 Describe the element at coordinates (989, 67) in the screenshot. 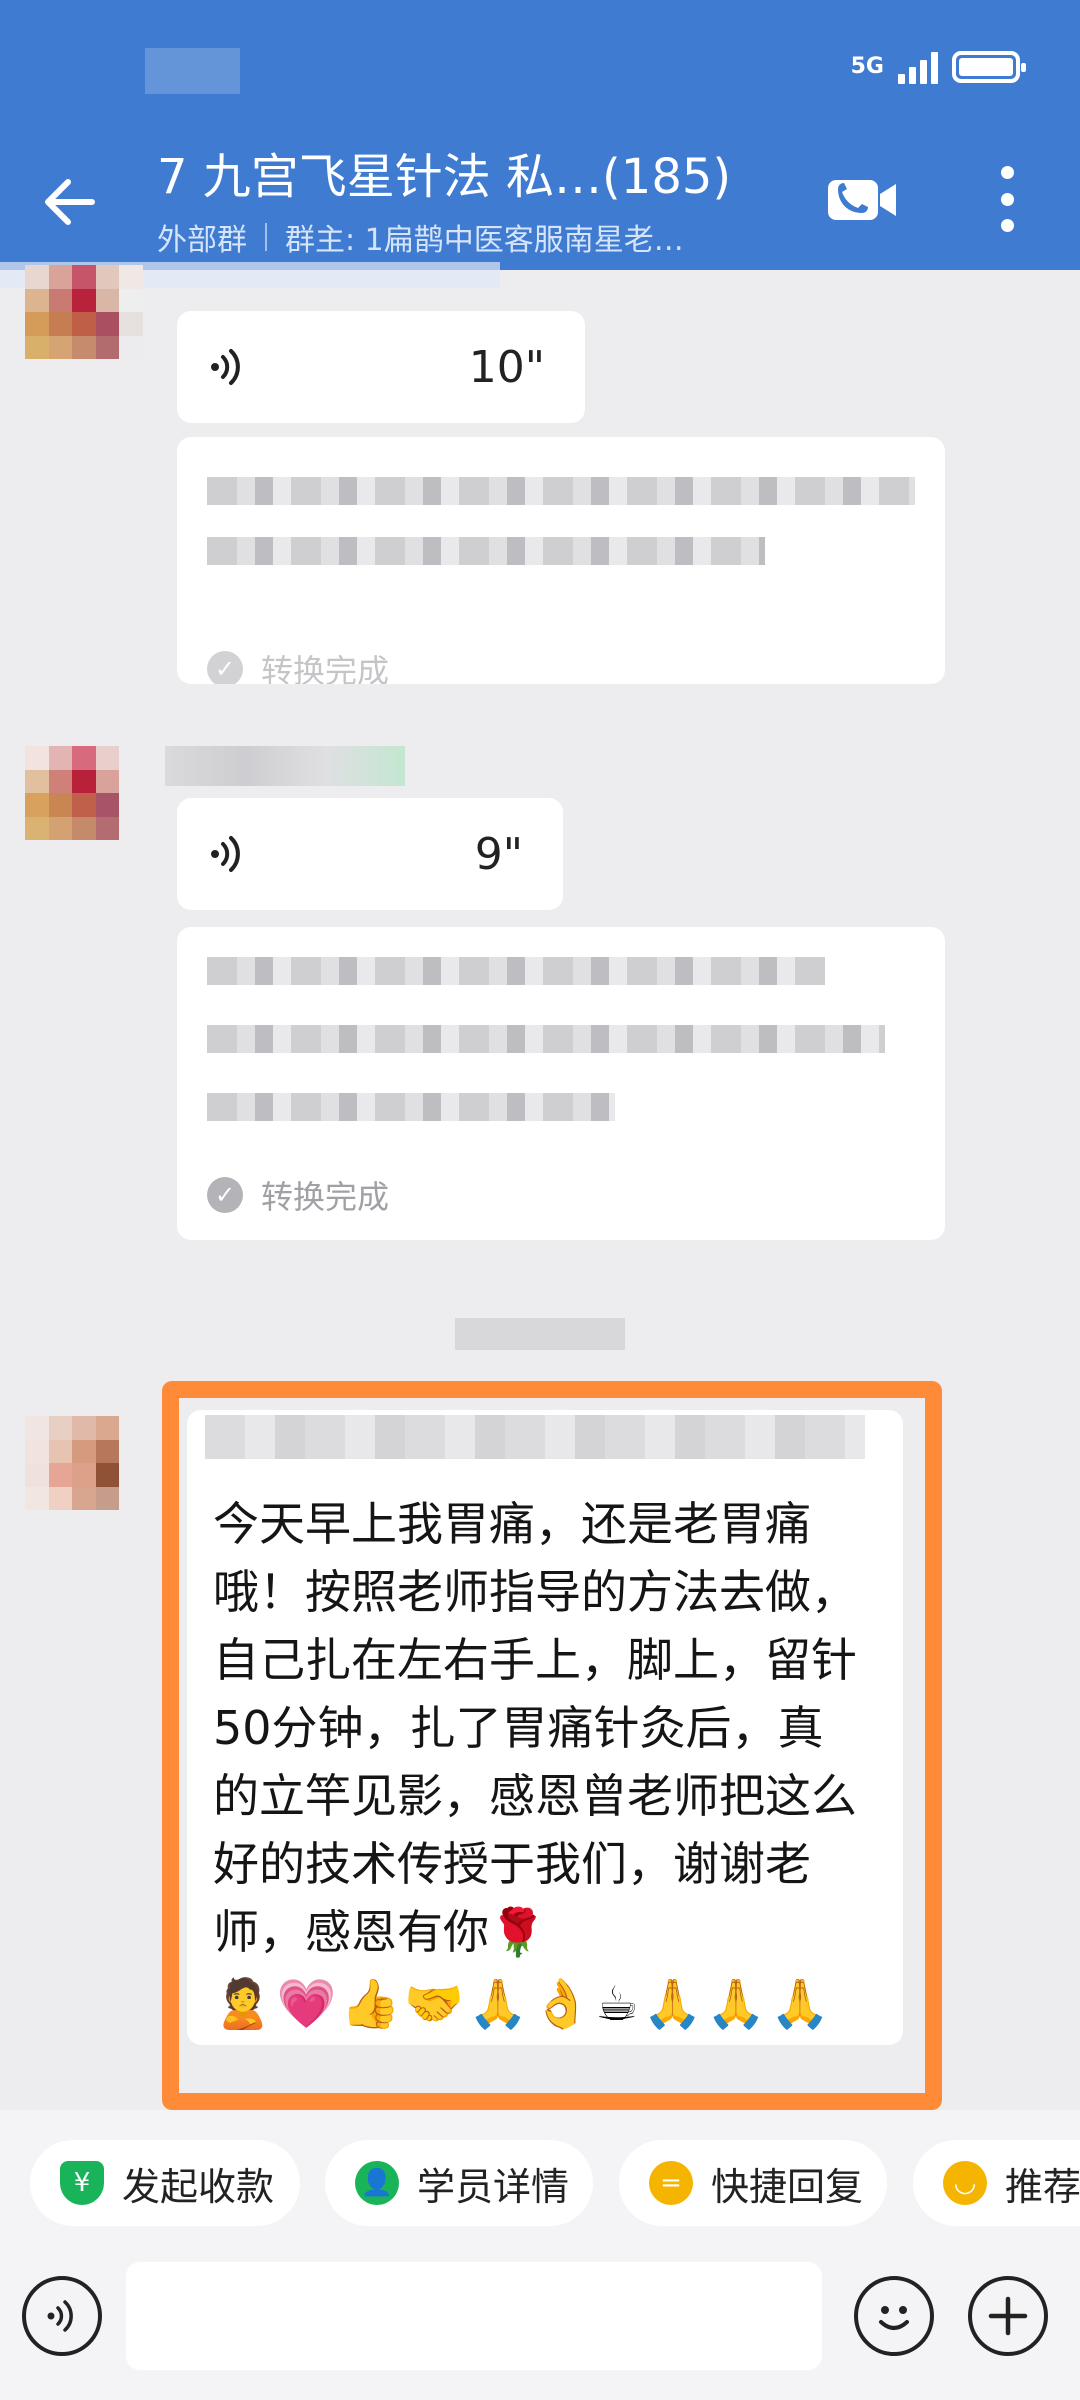

I see `battery-icon` at that location.